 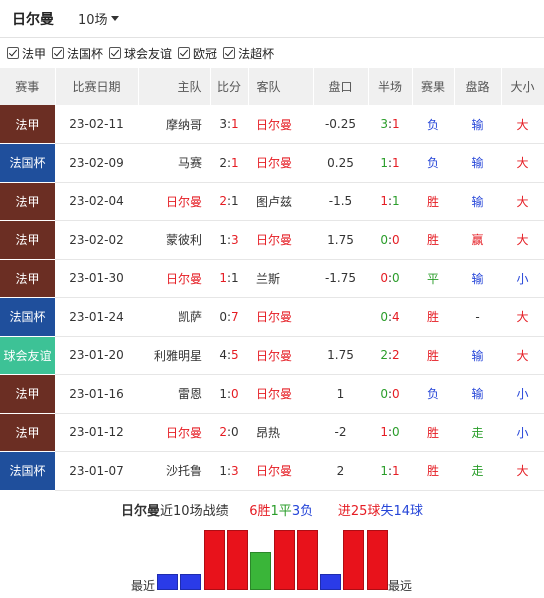 What do you see at coordinates (98, 18) in the screenshot?
I see `match-count-dropdown: 10场` at bounding box center [98, 18].